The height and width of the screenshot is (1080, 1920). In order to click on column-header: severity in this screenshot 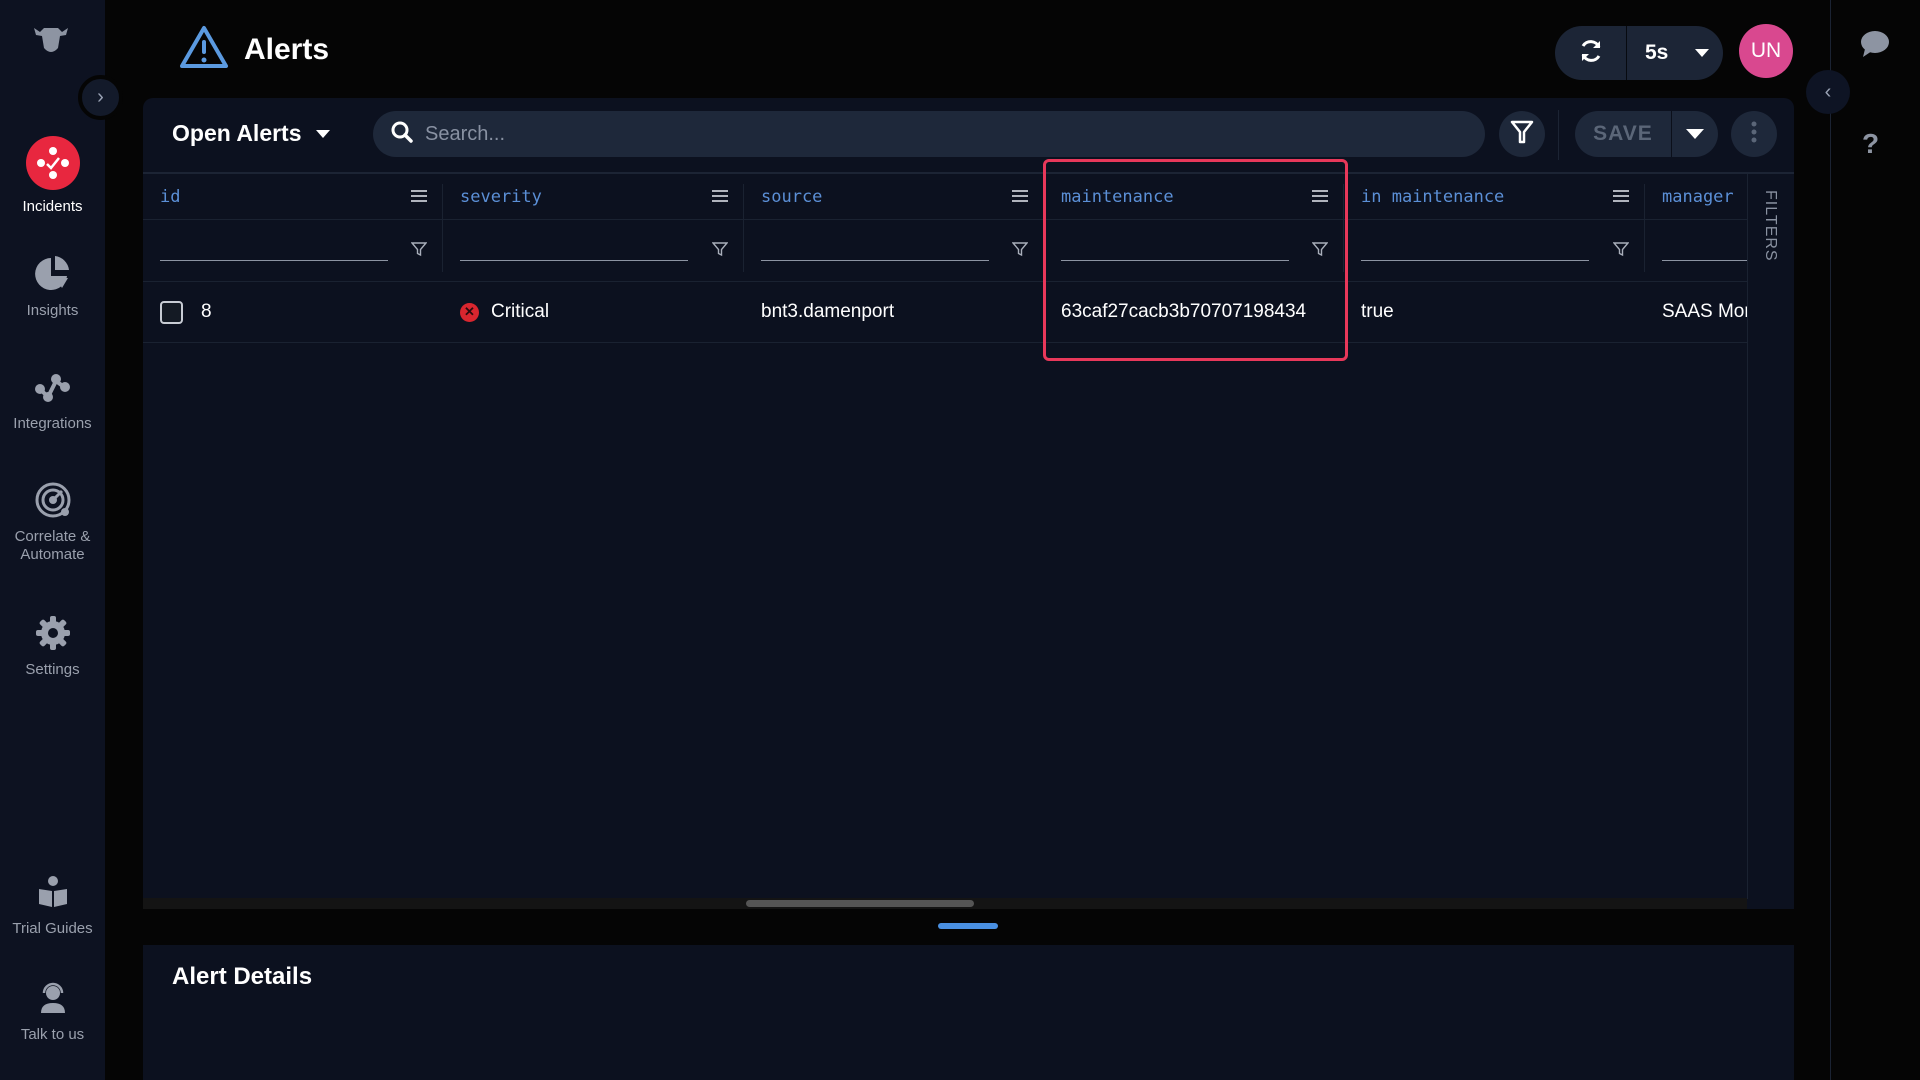, I will do `click(593, 197)`.